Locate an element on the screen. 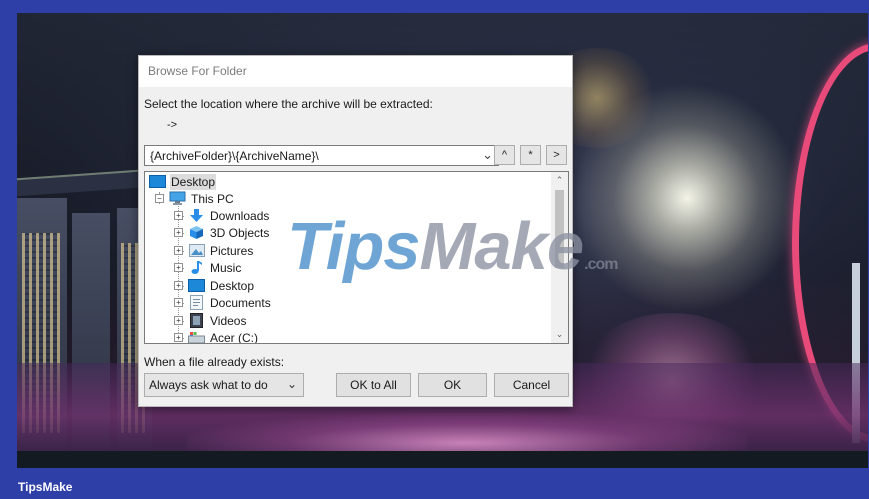 The height and width of the screenshot is (499, 869). watermark-part1: Tips is located at coordinates (354, 246).